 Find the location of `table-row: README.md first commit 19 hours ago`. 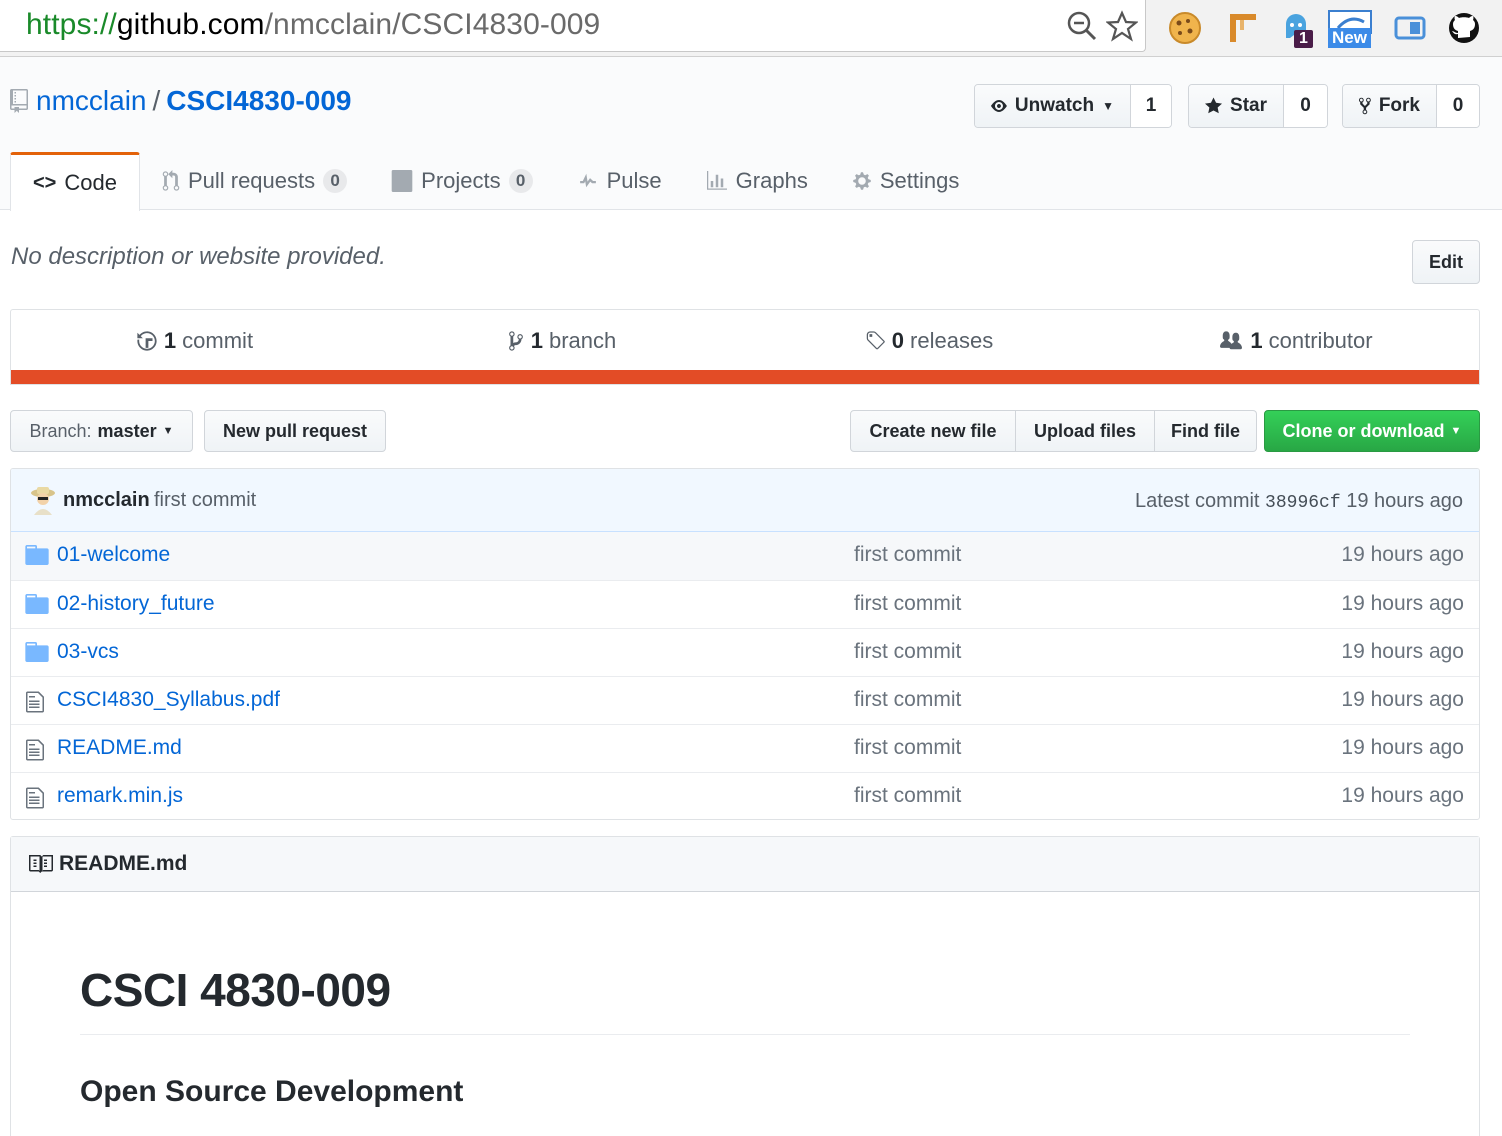

table-row: README.md first commit 19 hours ago is located at coordinates (745, 748).